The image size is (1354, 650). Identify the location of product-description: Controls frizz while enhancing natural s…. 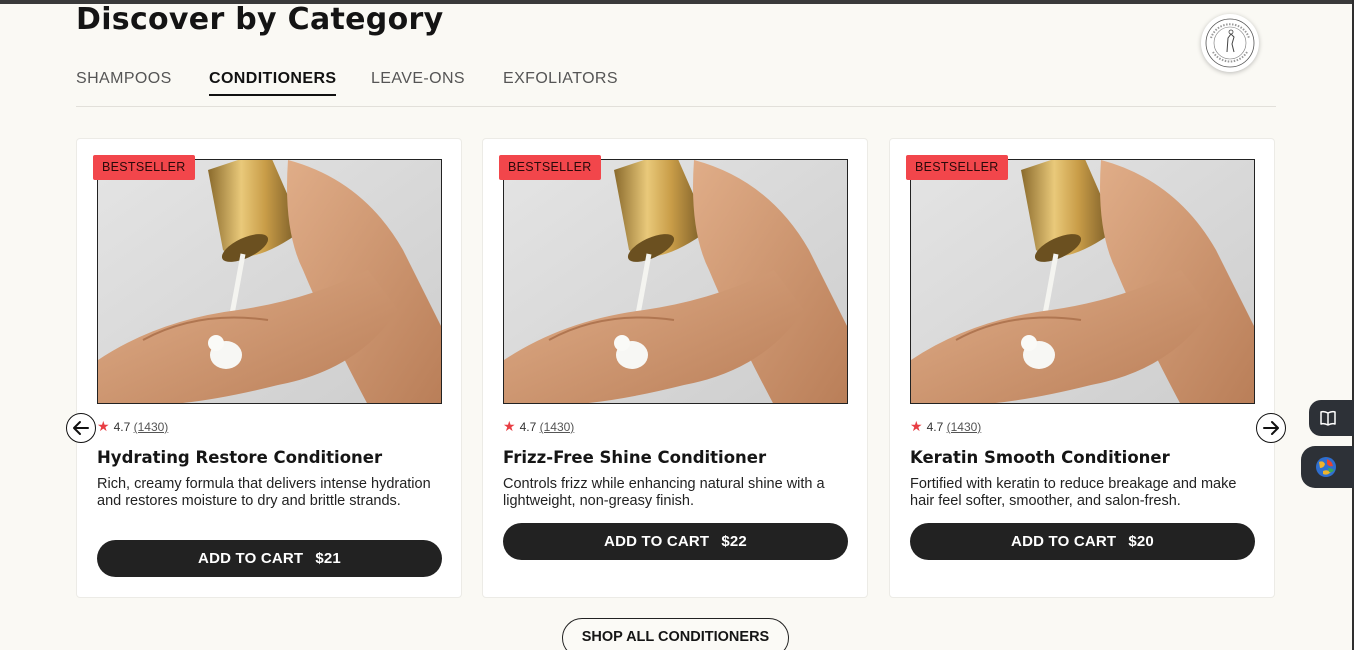
(664, 492).